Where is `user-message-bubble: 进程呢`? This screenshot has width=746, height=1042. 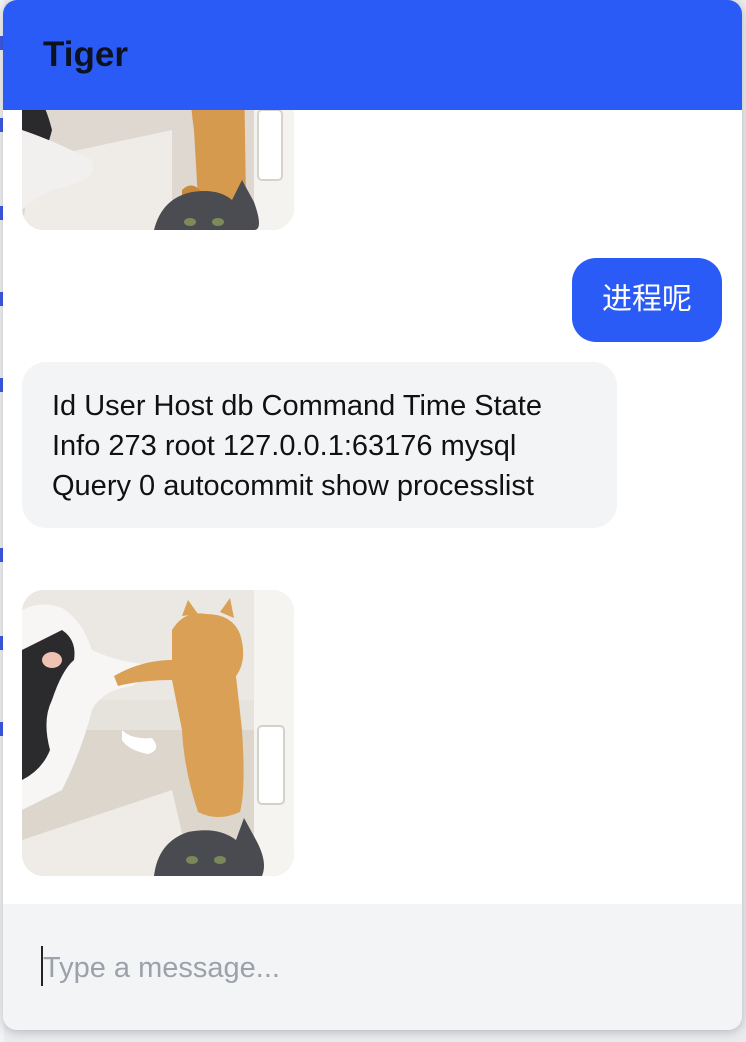
user-message-bubble: 进程呢 is located at coordinates (647, 300).